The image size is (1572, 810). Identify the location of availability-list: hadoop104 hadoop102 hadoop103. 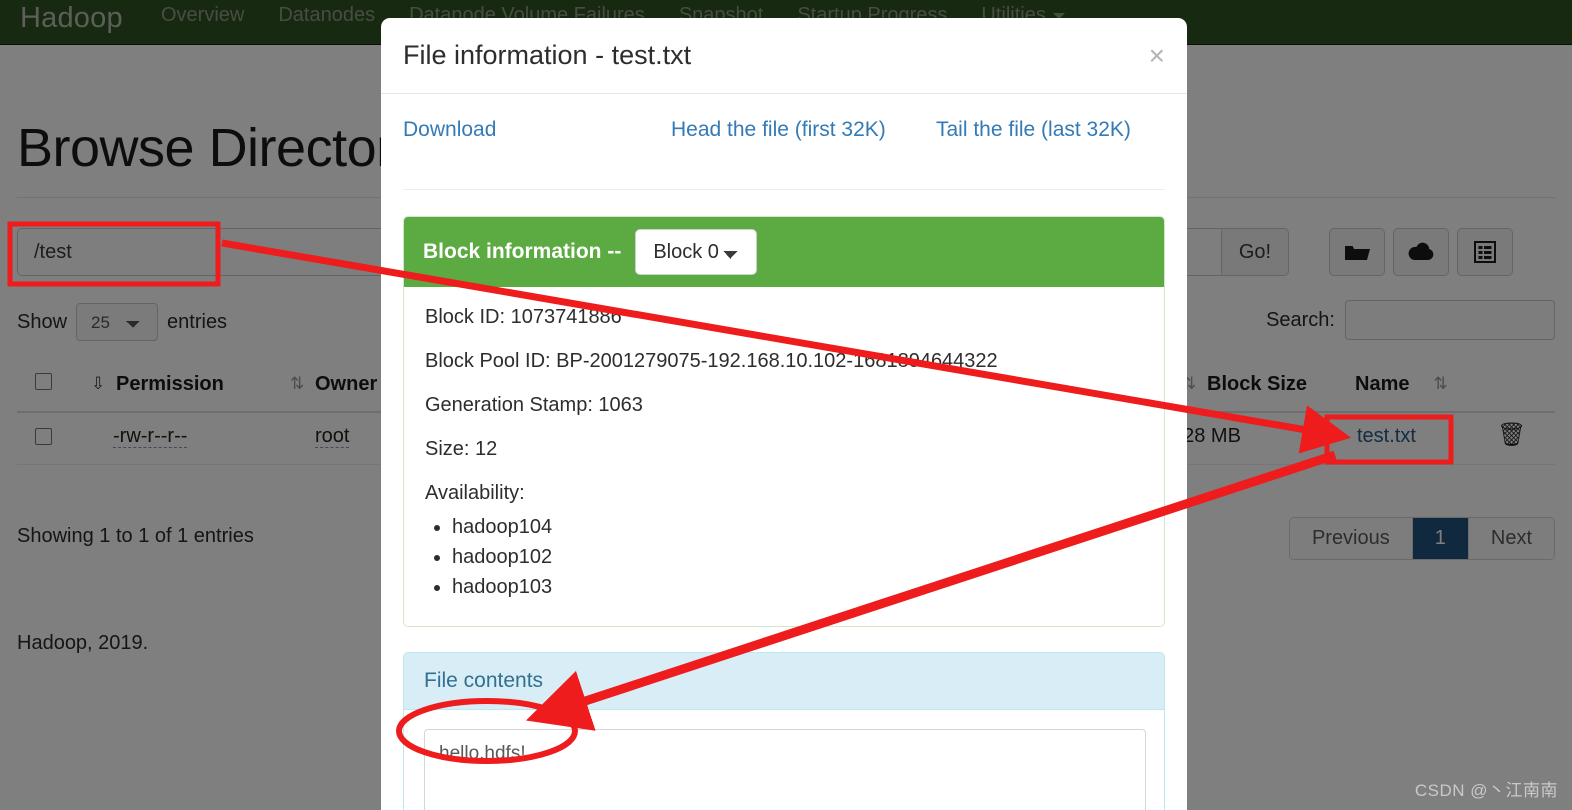
(784, 557).